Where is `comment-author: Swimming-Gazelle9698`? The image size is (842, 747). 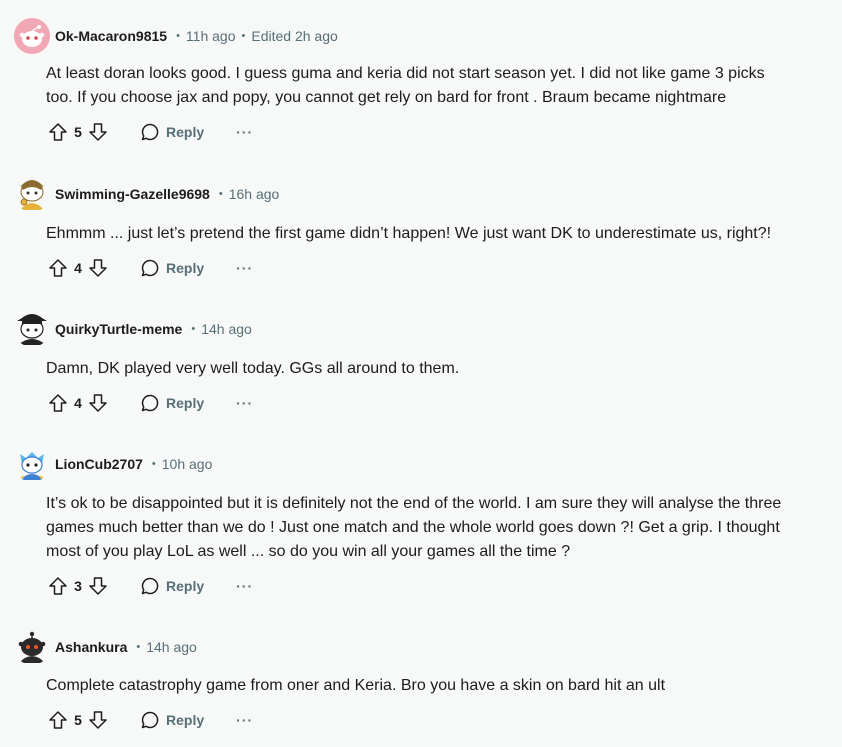 comment-author: Swimming-Gazelle9698 is located at coordinates (132, 194).